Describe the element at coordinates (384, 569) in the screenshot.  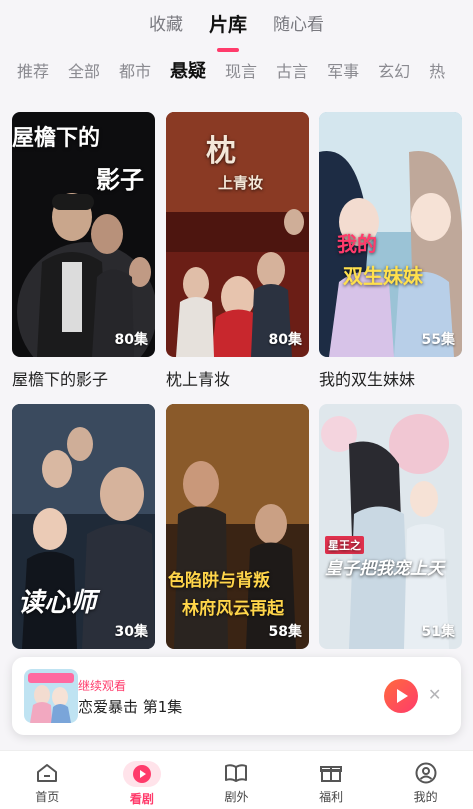
I see `poster-title-text: 皇子把我宠上天` at that location.